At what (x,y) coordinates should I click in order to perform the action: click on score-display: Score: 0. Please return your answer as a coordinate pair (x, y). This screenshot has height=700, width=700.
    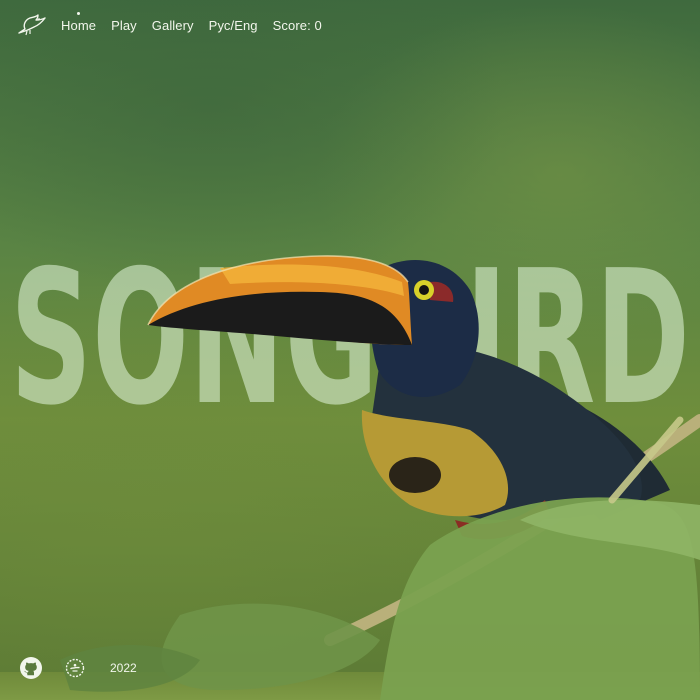
    Looking at the image, I should click on (297, 25).